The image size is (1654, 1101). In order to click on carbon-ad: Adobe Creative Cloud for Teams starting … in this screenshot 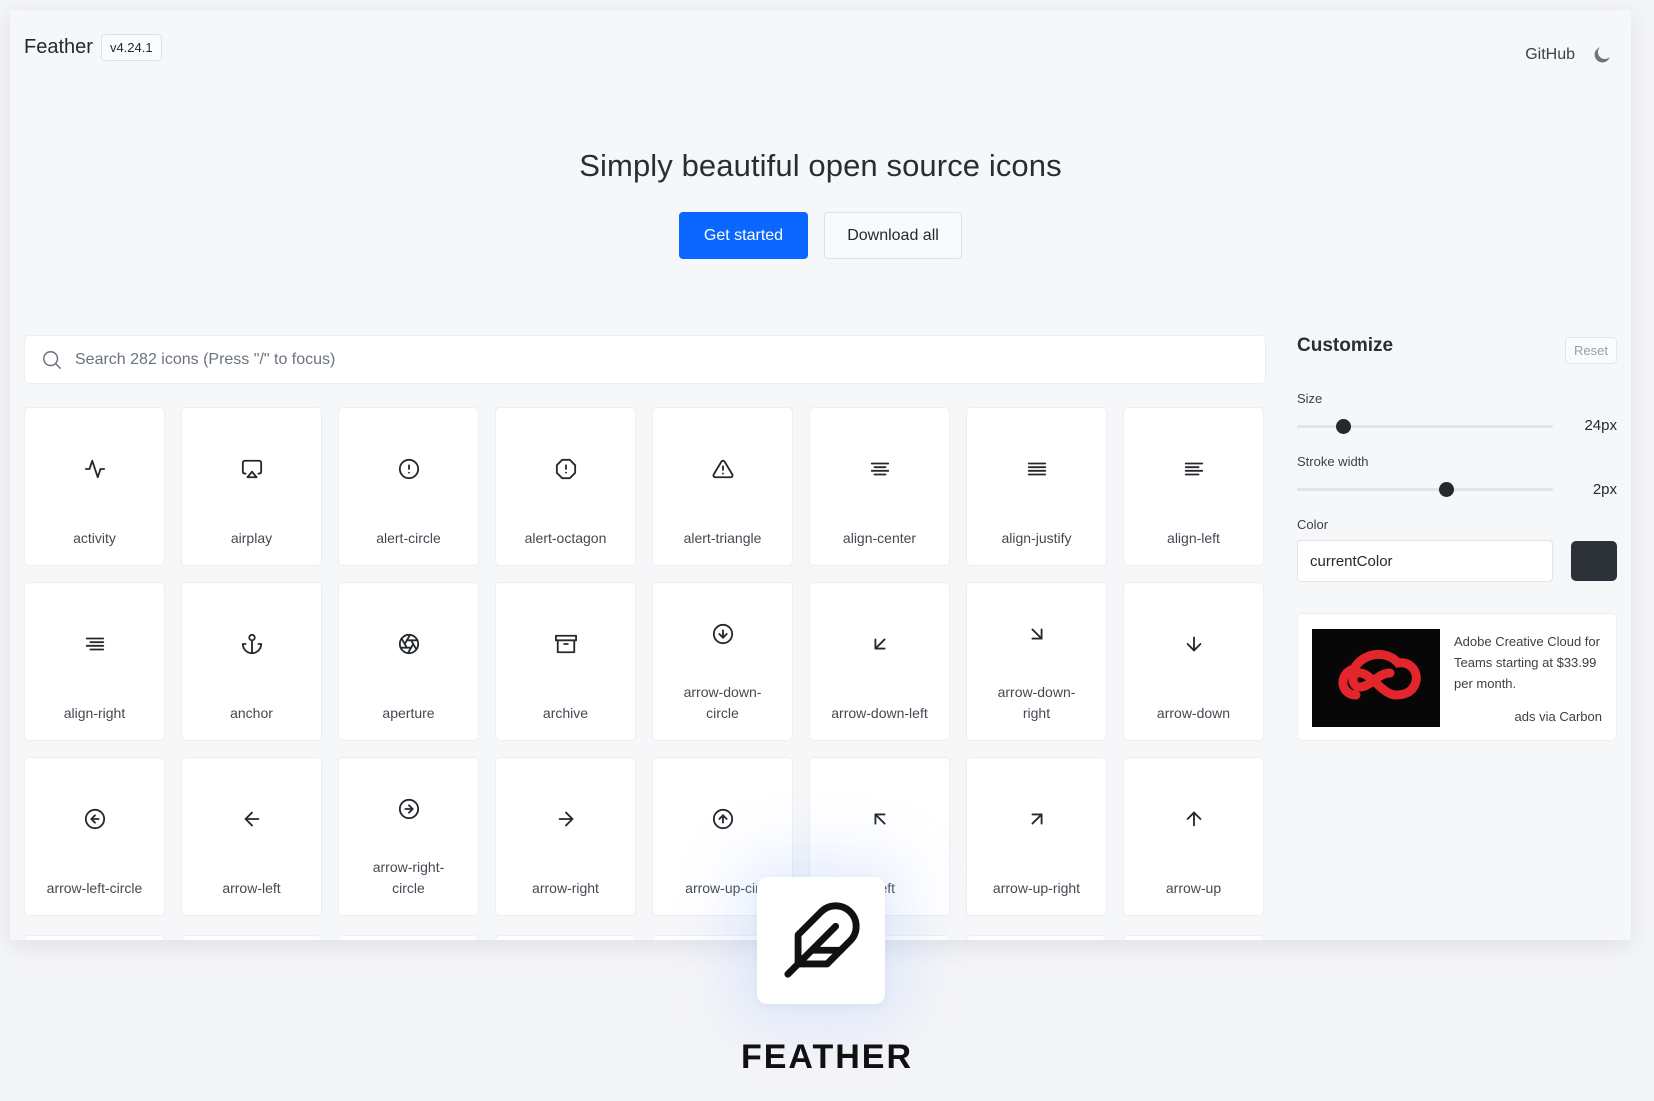, I will do `click(1457, 677)`.